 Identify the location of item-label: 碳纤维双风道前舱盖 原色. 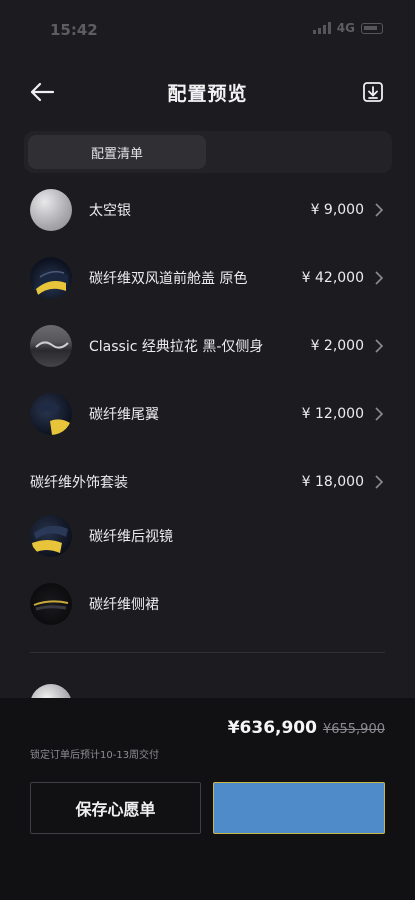
(168, 279).